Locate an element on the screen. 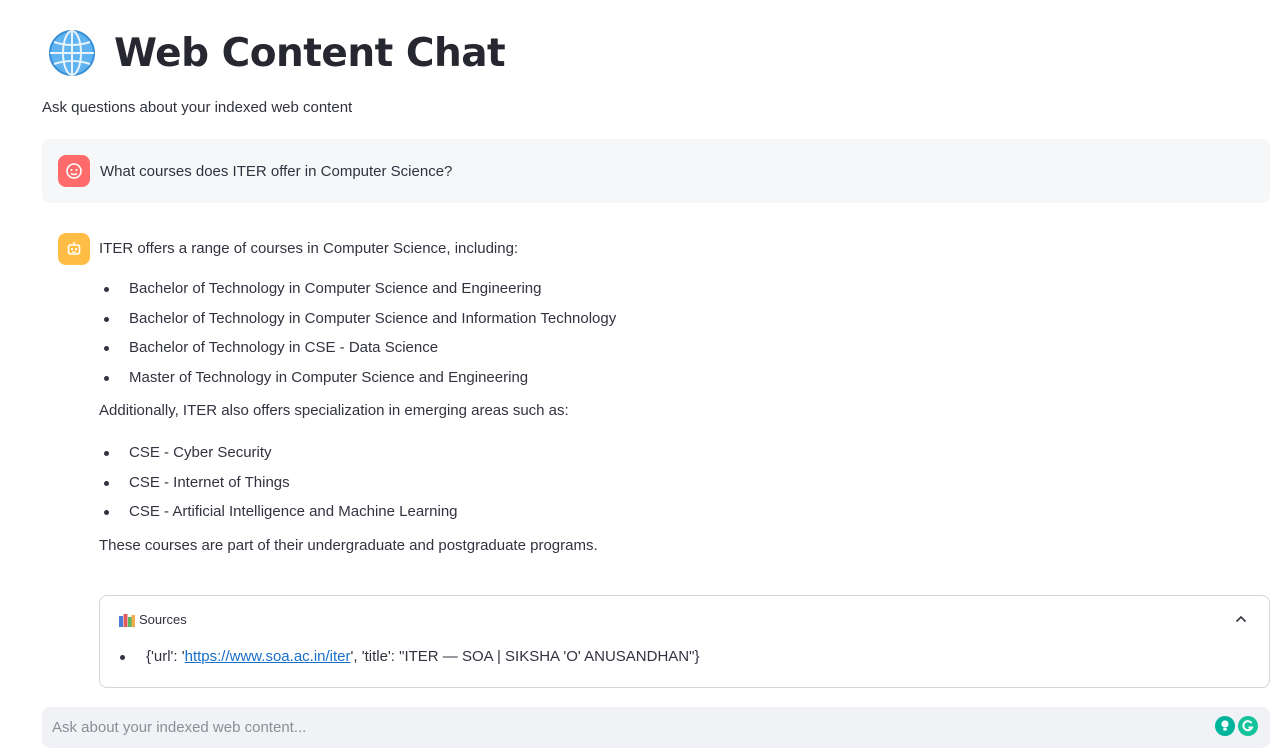  sources-label: Sources is located at coordinates (163, 619).